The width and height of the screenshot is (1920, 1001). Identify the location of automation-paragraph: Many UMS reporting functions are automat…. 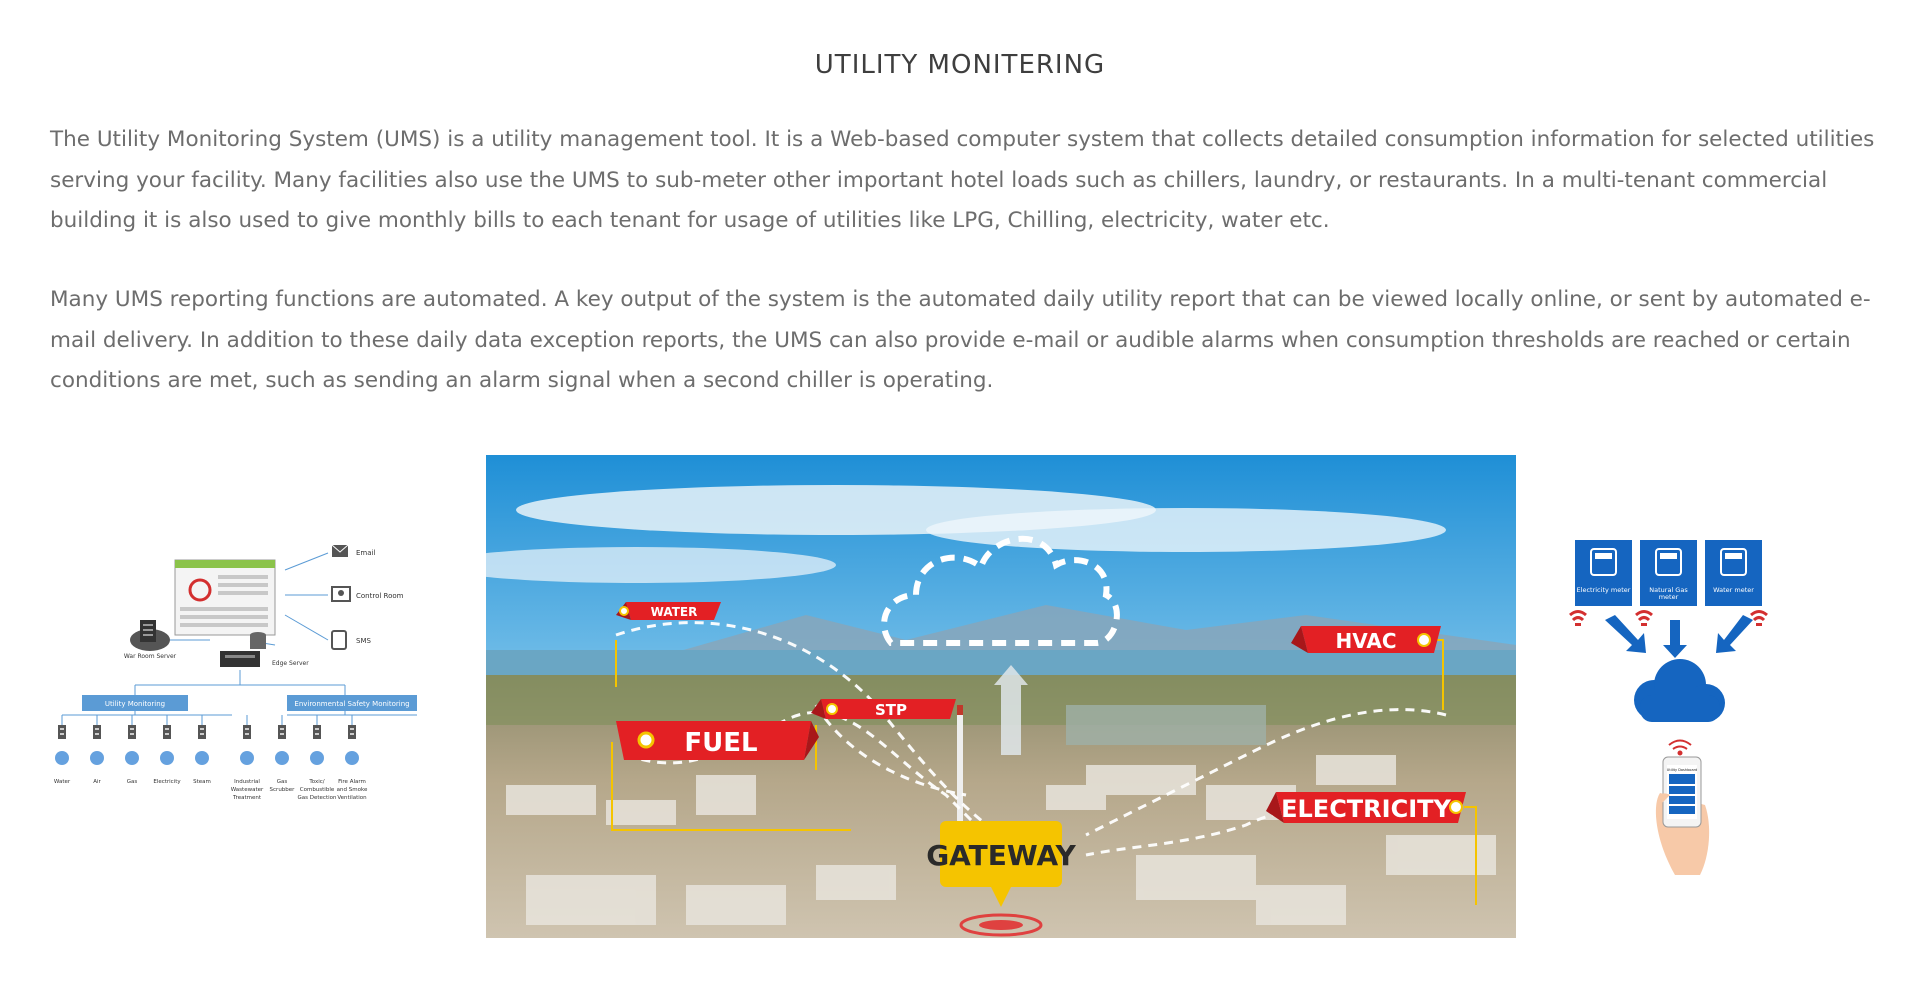
(960, 340).